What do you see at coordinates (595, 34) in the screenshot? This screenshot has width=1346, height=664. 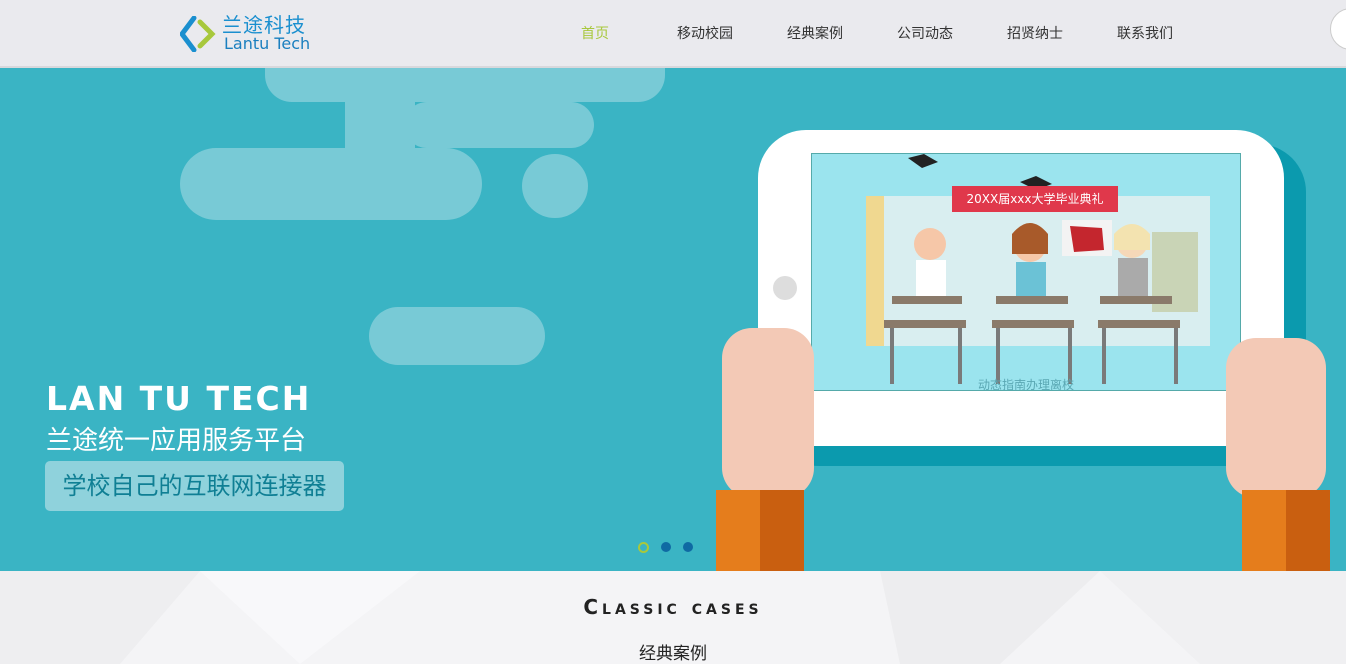 I see `nav-item-home: 首页` at bounding box center [595, 34].